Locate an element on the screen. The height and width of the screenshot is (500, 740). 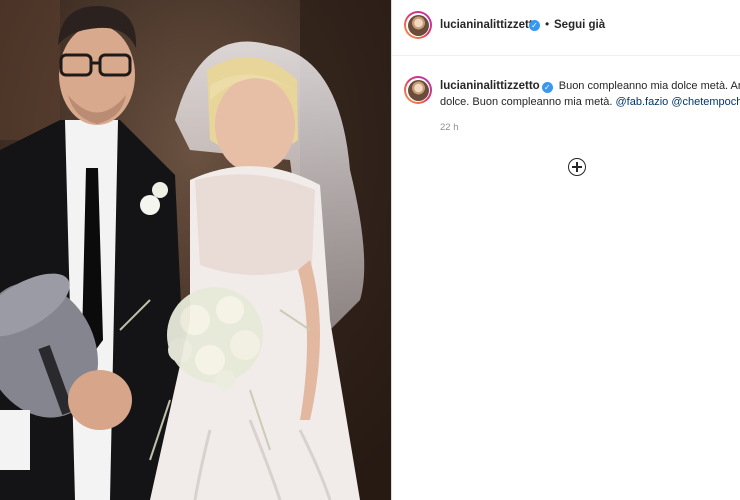
caption-line2: dolce. Buon compleanno mia metà. is located at coordinates (526, 102).